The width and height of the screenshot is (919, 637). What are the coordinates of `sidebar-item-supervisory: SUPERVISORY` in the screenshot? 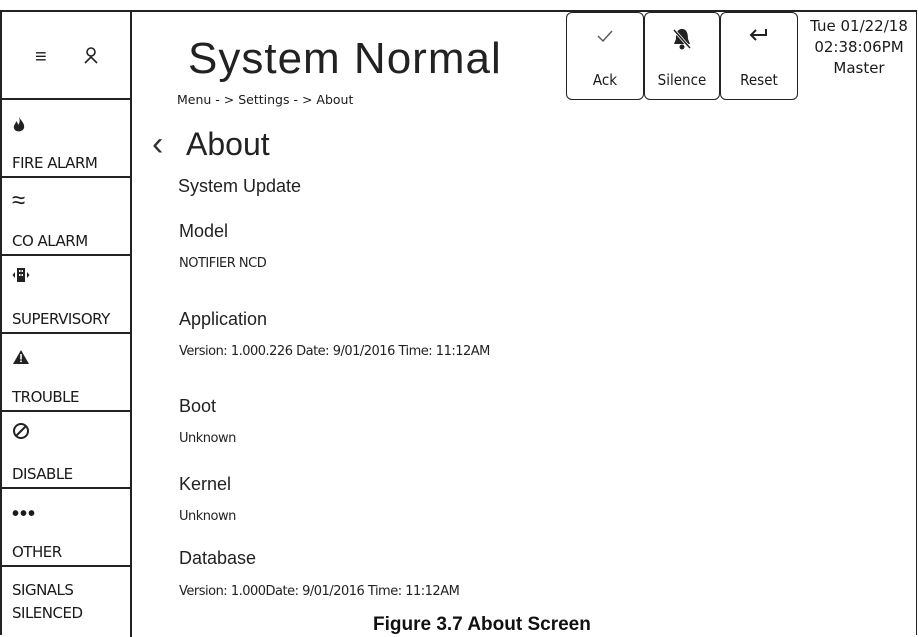 It's located at (66, 295).